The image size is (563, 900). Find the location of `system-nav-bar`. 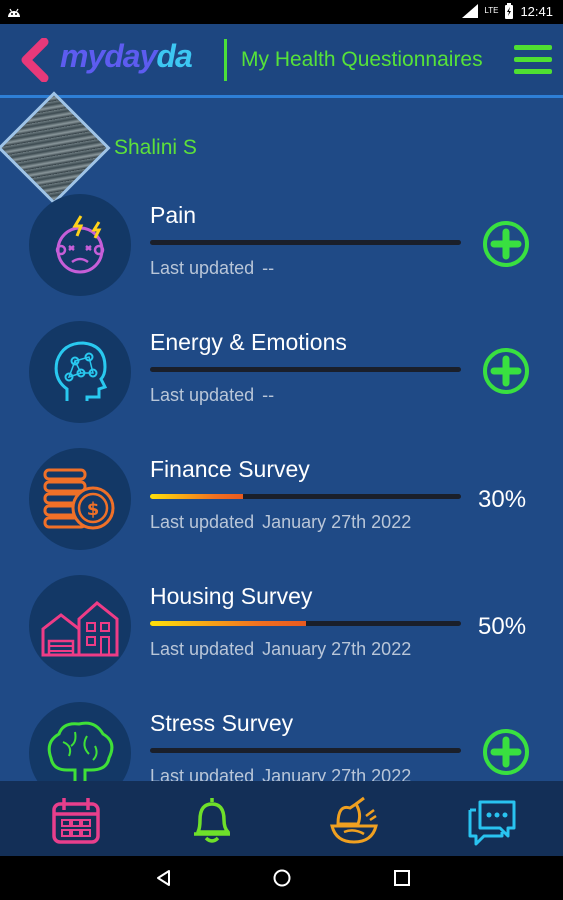

system-nav-bar is located at coordinates (281, 878).